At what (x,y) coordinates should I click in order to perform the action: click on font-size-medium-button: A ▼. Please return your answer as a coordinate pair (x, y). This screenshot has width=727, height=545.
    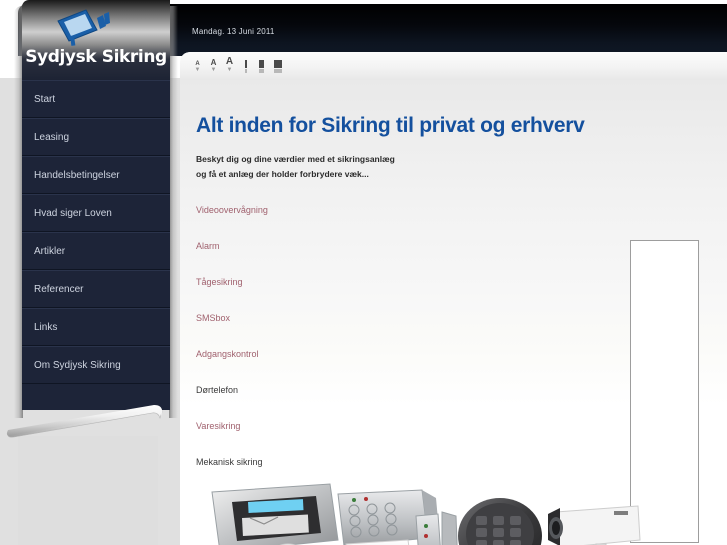
    Looking at the image, I should click on (213, 66).